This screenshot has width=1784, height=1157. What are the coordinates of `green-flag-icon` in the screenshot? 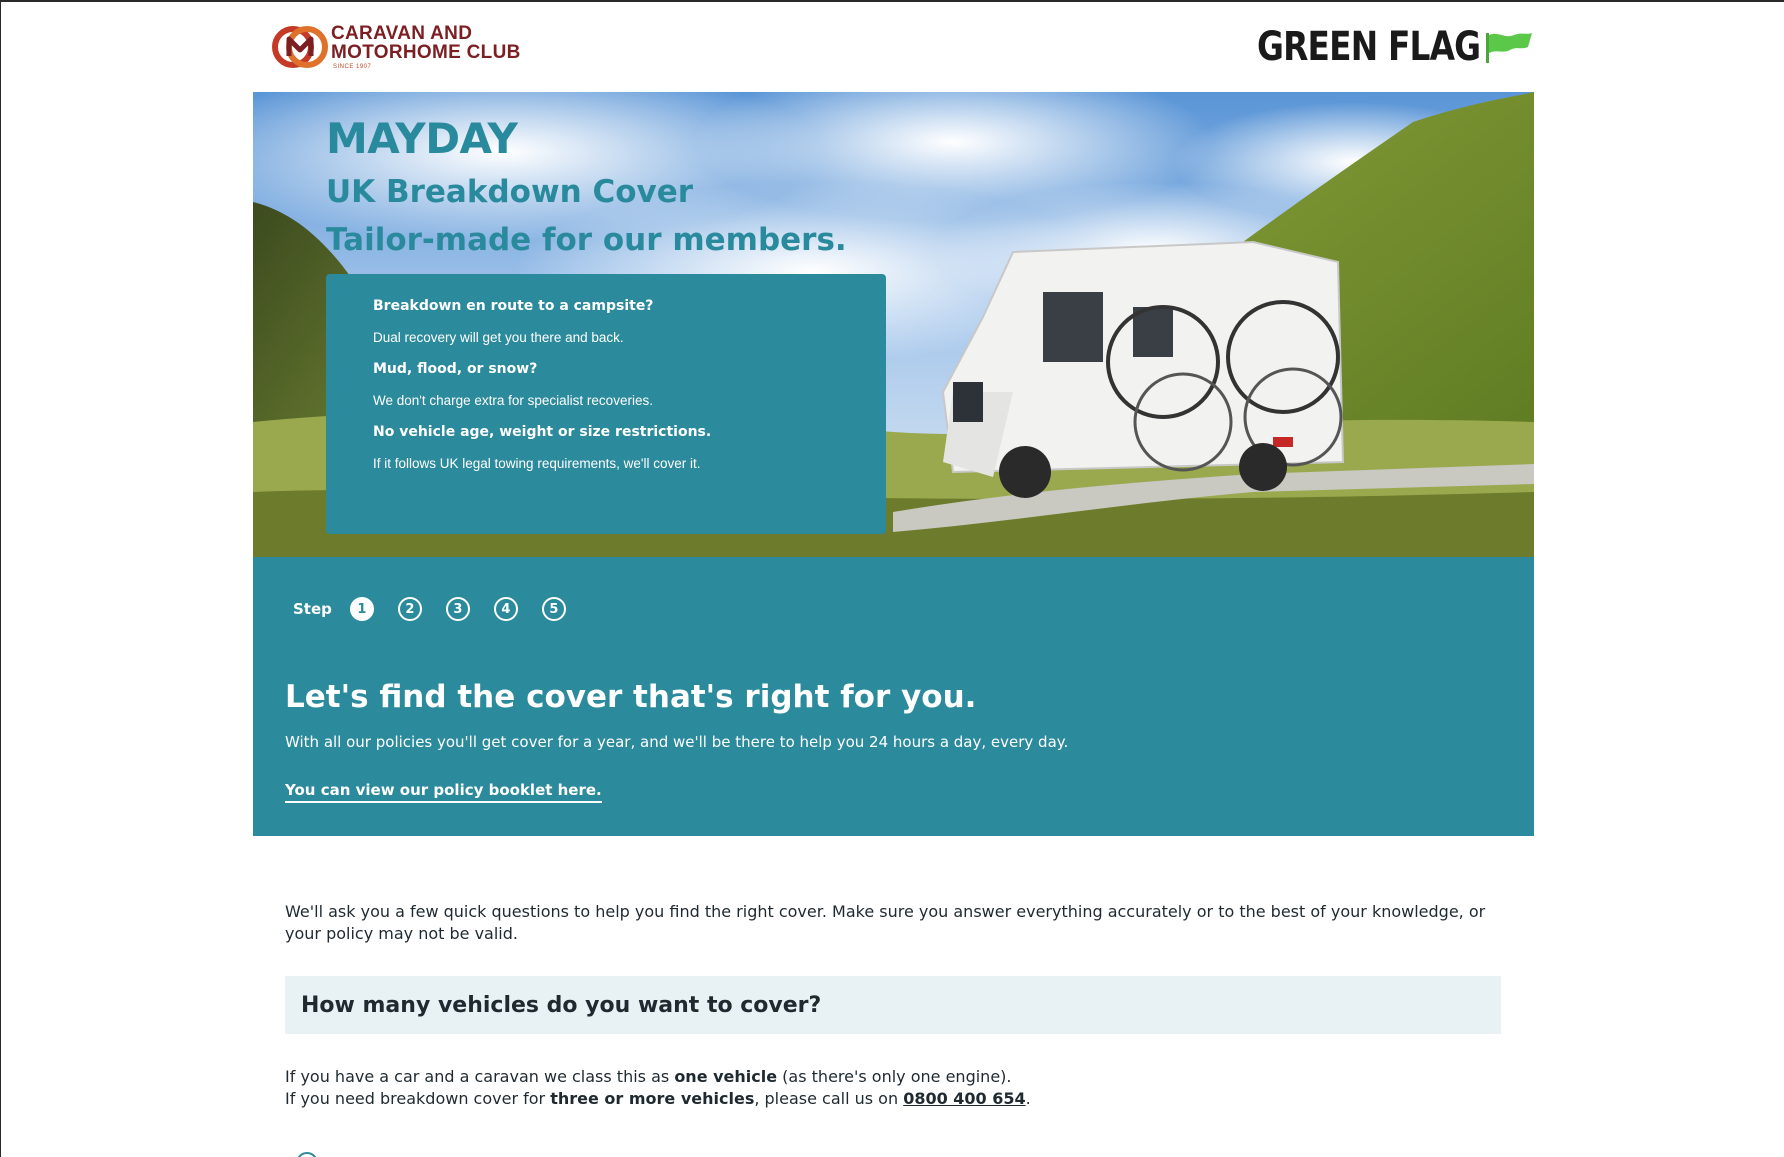 It's located at (1509, 48).